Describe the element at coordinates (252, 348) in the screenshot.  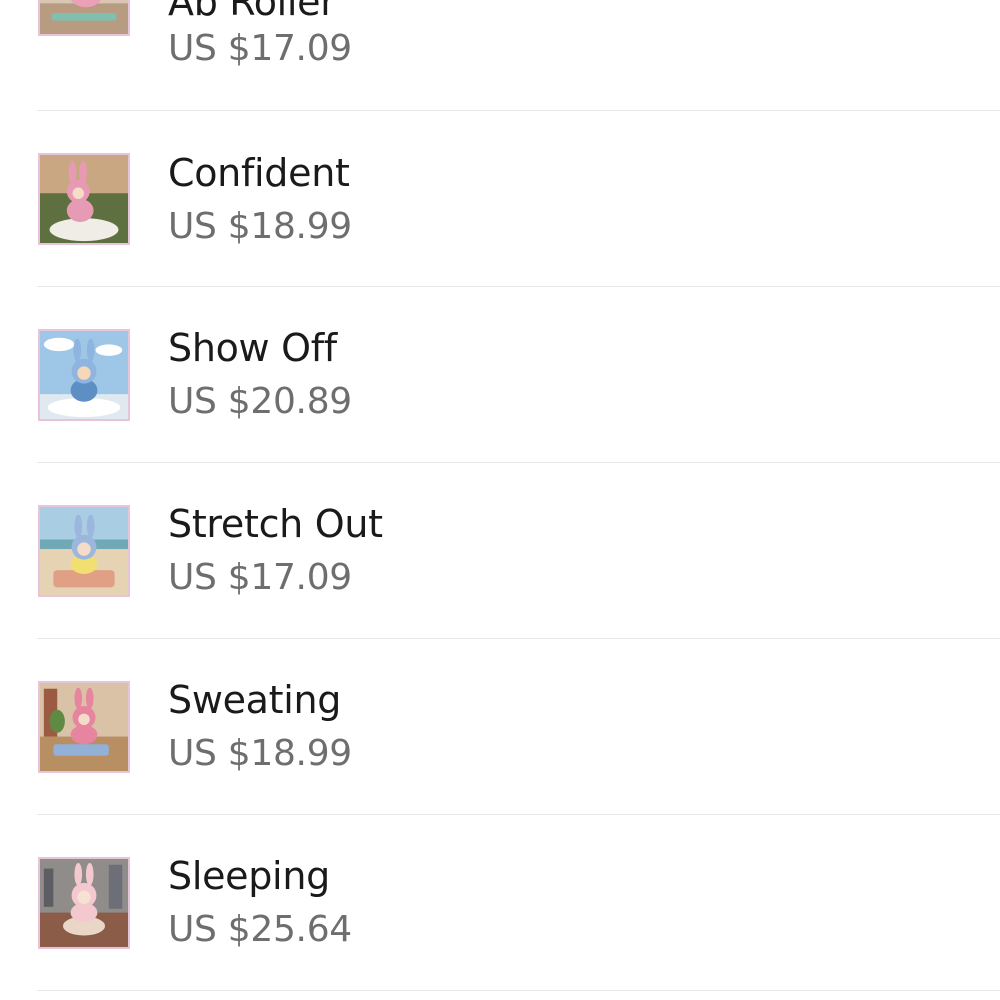
I see `product-title: Show Off` at that location.